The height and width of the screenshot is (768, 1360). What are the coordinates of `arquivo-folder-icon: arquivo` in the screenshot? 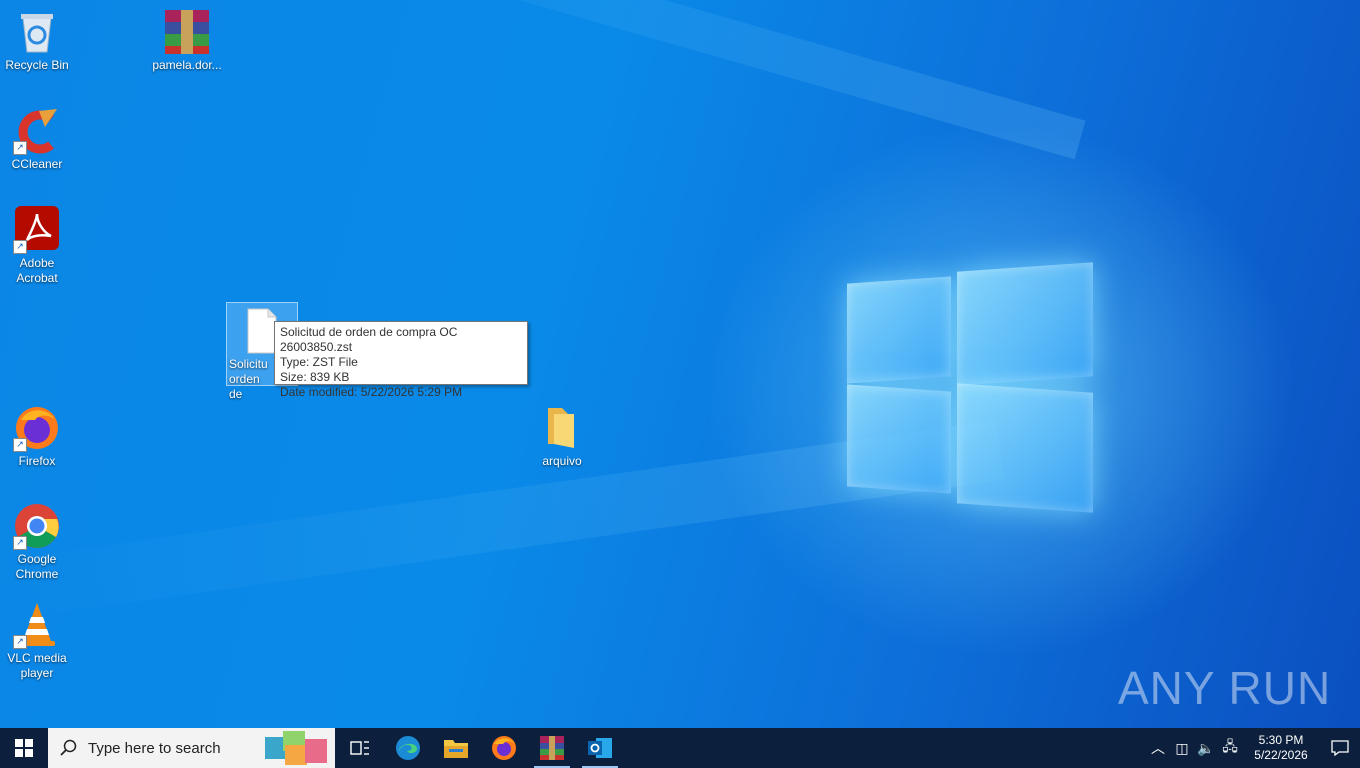 It's located at (562, 436).